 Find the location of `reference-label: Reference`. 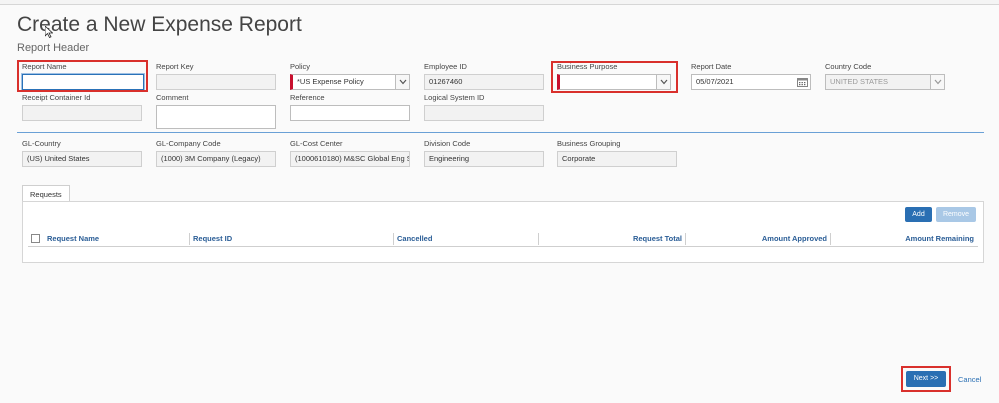

reference-label: Reference is located at coordinates (307, 97).